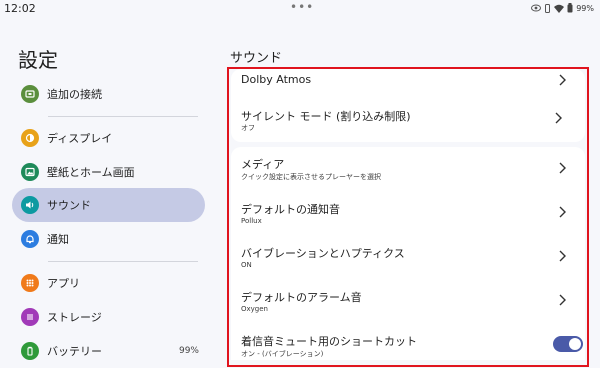 The width and height of the screenshot is (600, 368). Describe the element at coordinates (30, 239) in the screenshot. I see `bell-icon` at that location.